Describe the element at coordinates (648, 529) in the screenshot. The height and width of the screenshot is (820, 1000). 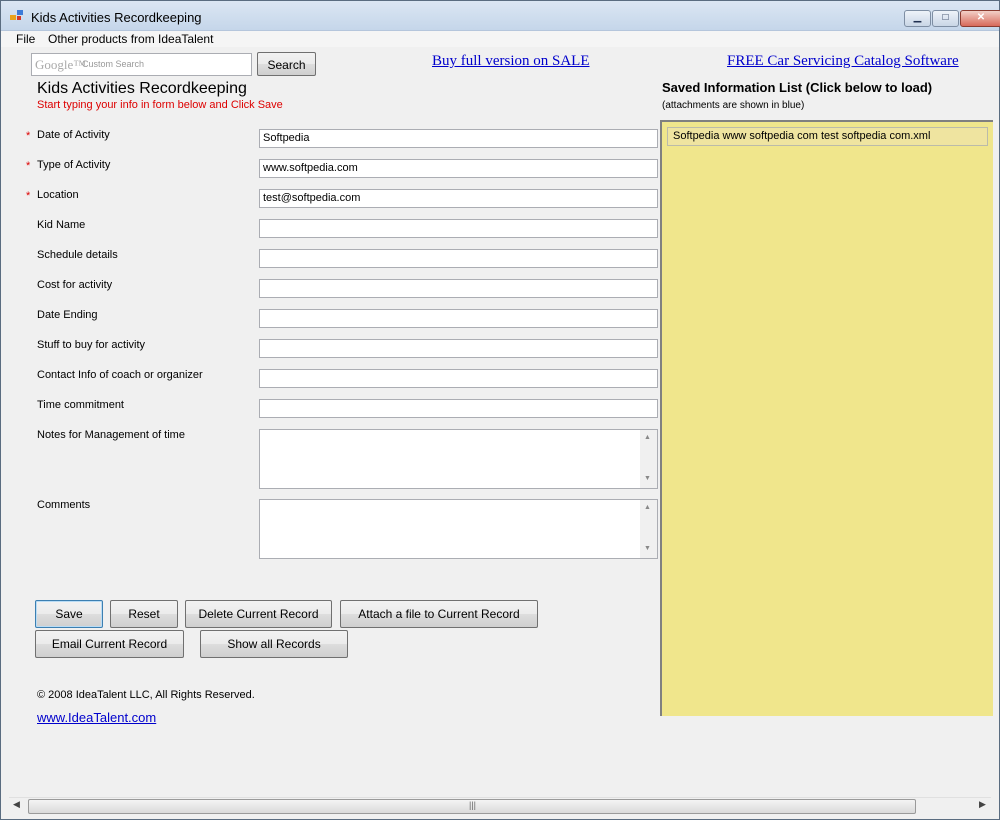
I see `comments-scrollbar: ▲ ▼` at that location.